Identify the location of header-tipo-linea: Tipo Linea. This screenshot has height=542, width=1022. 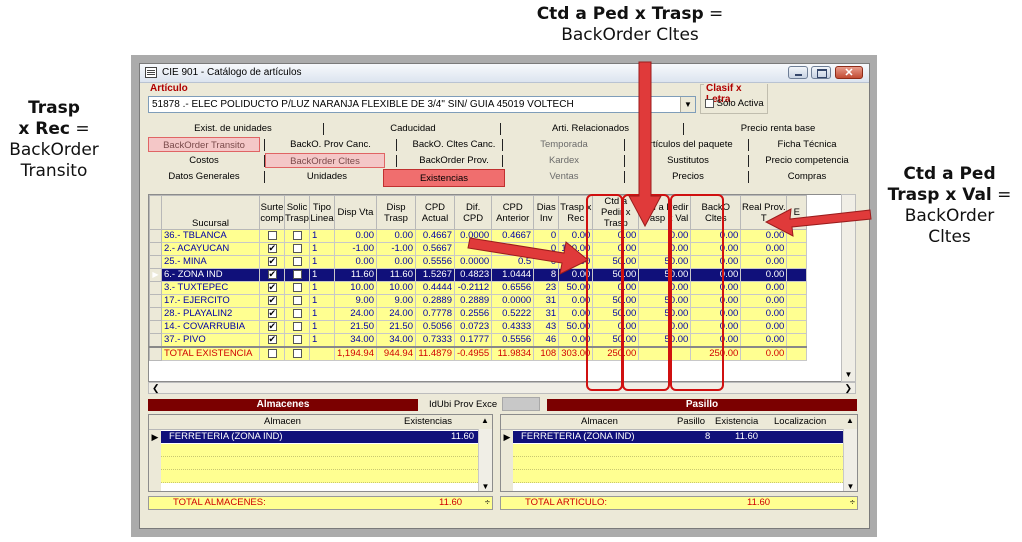
(322, 212).